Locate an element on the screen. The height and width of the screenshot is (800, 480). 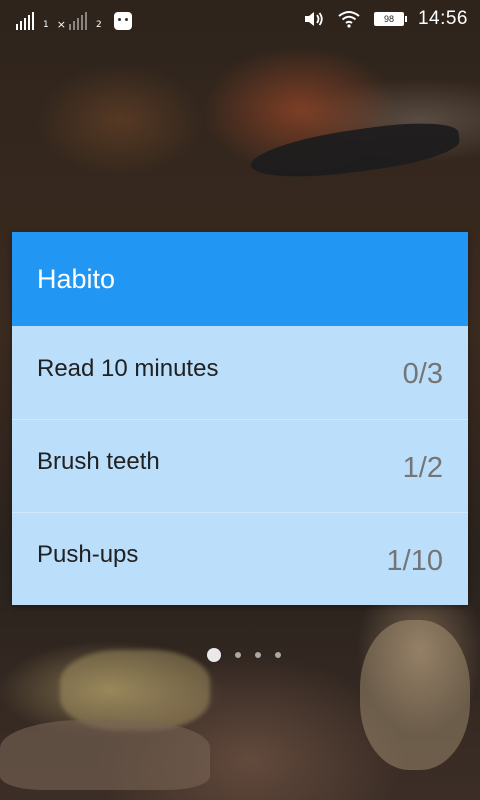
habit-count: 1/2 is located at coordinates (422, 467).